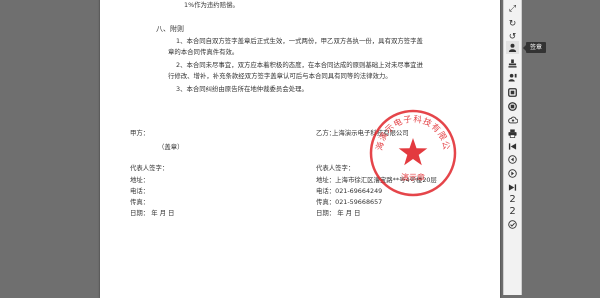  Describe the element at coordinates (140, 191) in the screenshot. I see `party-a-phone: 电话：` at that location.